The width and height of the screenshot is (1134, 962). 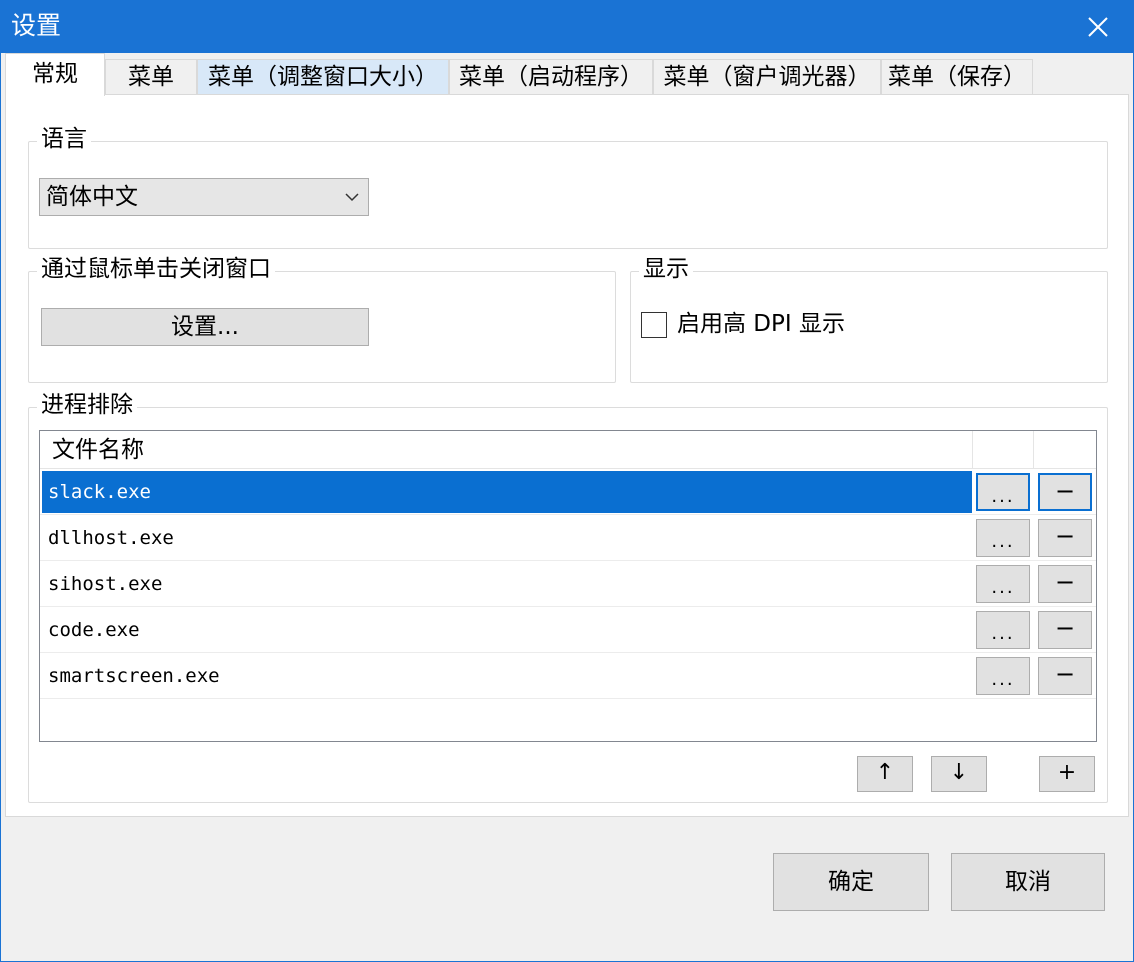 I want to click on add-button: +, so click(x=1067, y=774).